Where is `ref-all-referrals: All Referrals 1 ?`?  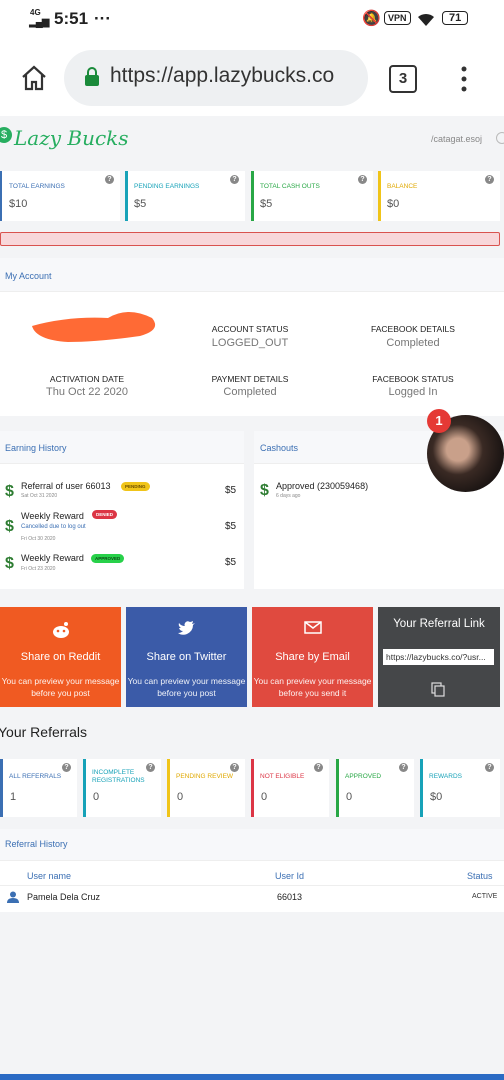 ref-all-referrals: All Referrals 1 ? is located at coordinates (38, 788).